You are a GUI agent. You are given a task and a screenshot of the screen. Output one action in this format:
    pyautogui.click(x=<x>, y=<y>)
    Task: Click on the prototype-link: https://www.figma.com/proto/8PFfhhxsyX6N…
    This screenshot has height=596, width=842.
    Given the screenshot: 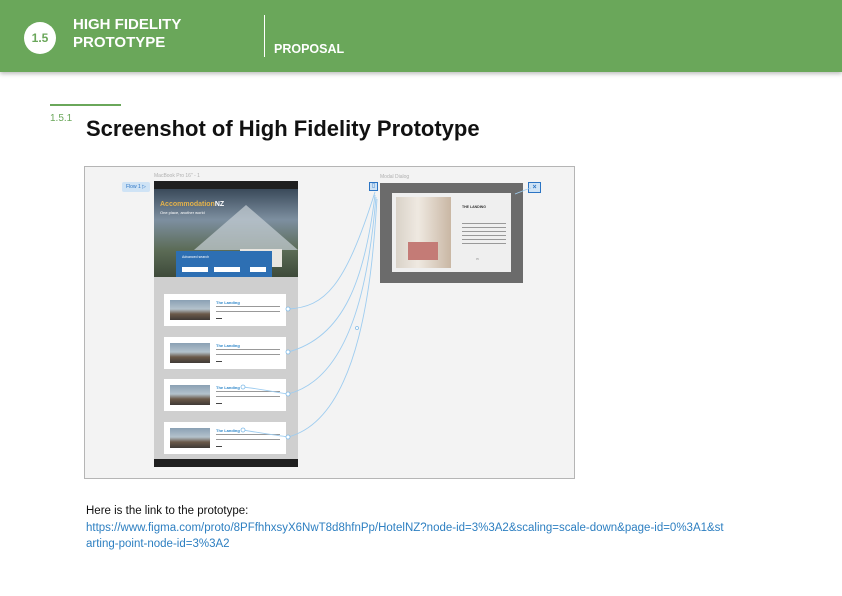 What is the action you would take?
    pyautogui.click(x=406, y=536)
    